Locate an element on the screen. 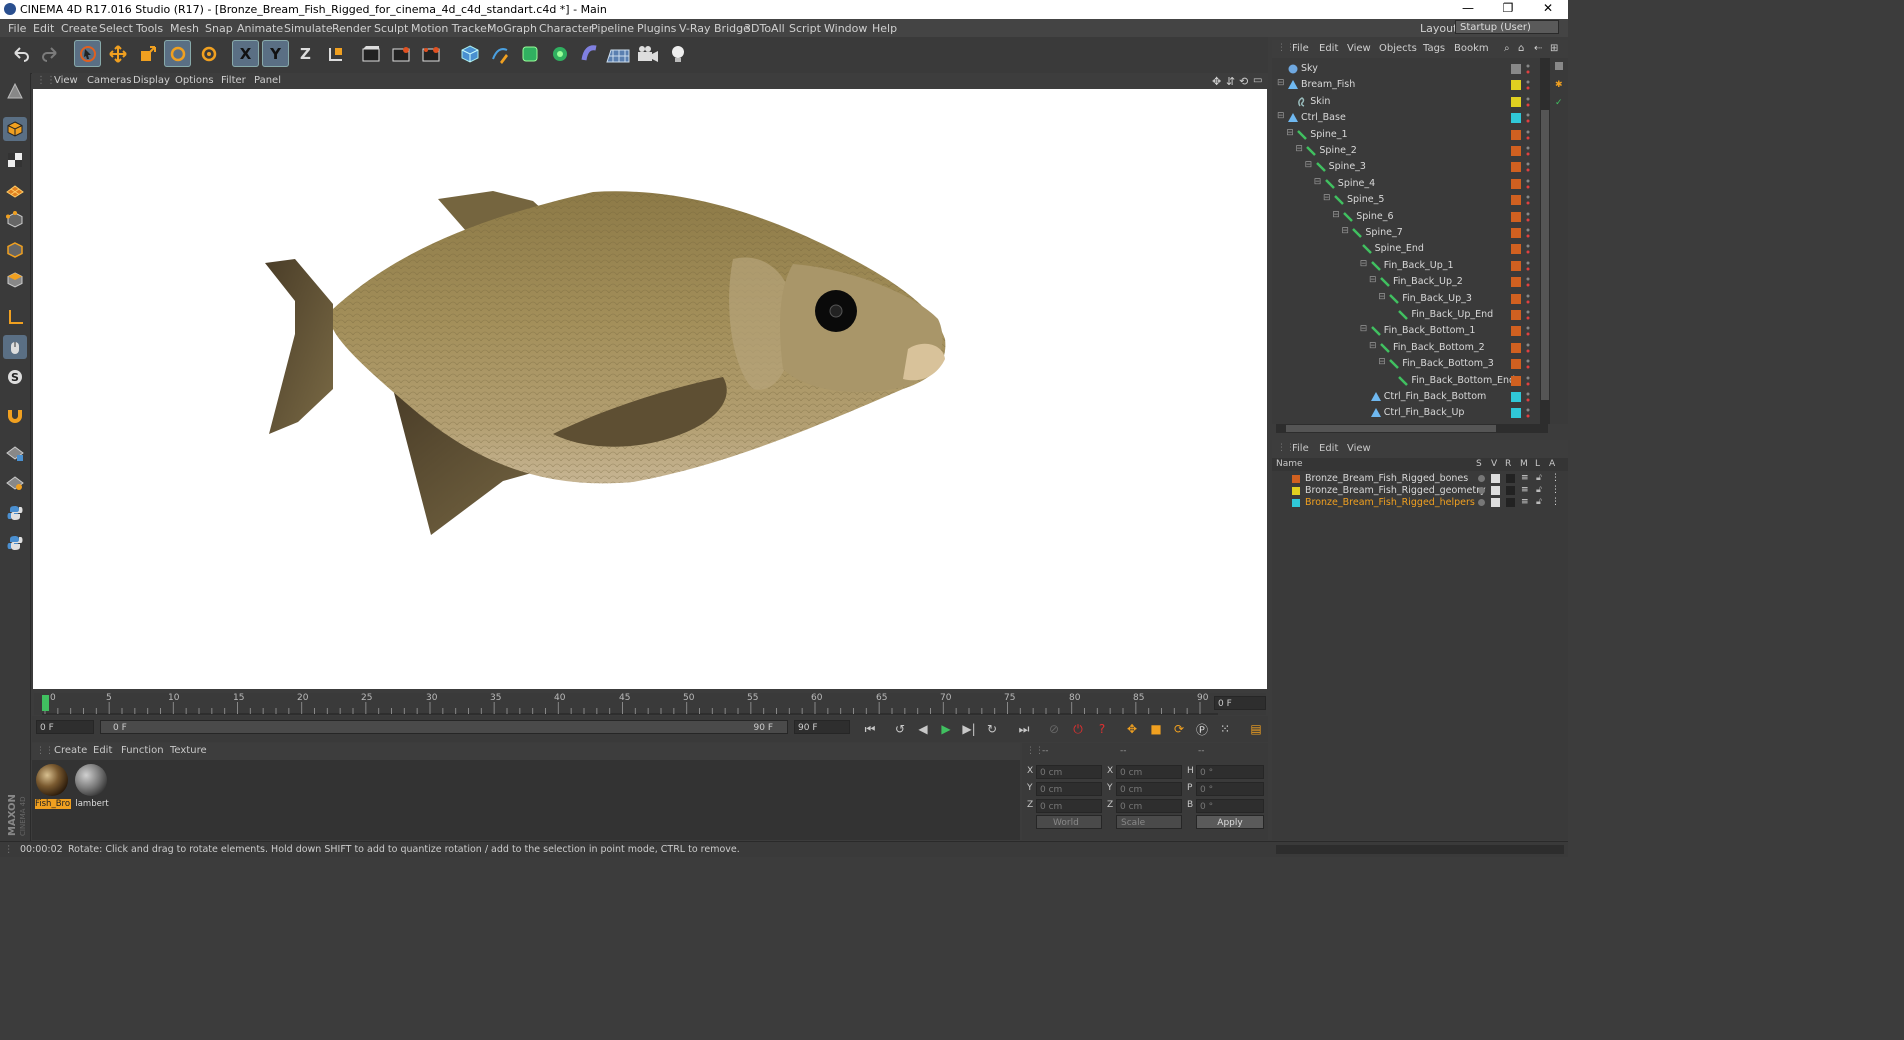  edges-mode-icon is located at coordinates (15, 250).